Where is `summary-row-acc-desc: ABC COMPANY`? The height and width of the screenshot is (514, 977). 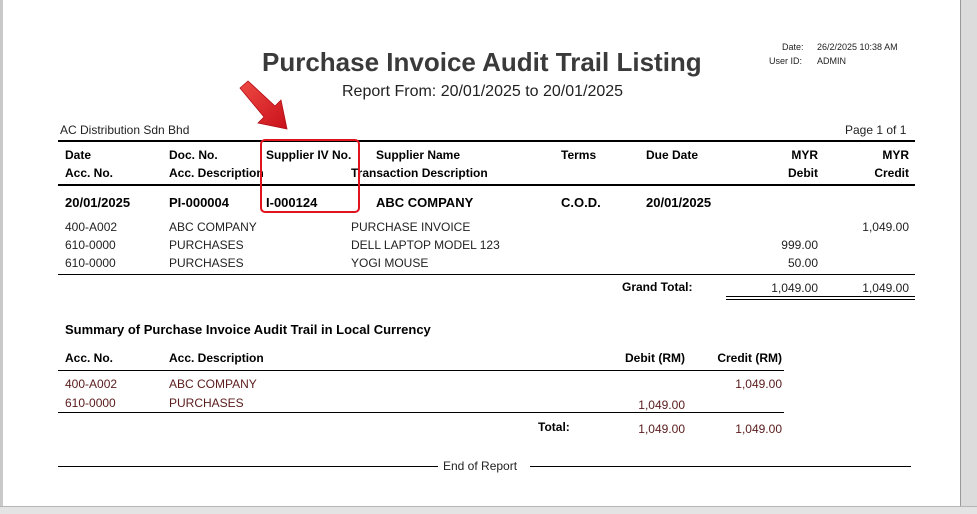 summary-row-acc-desc: ABC COMPANY is located at coordinates (213, 384).